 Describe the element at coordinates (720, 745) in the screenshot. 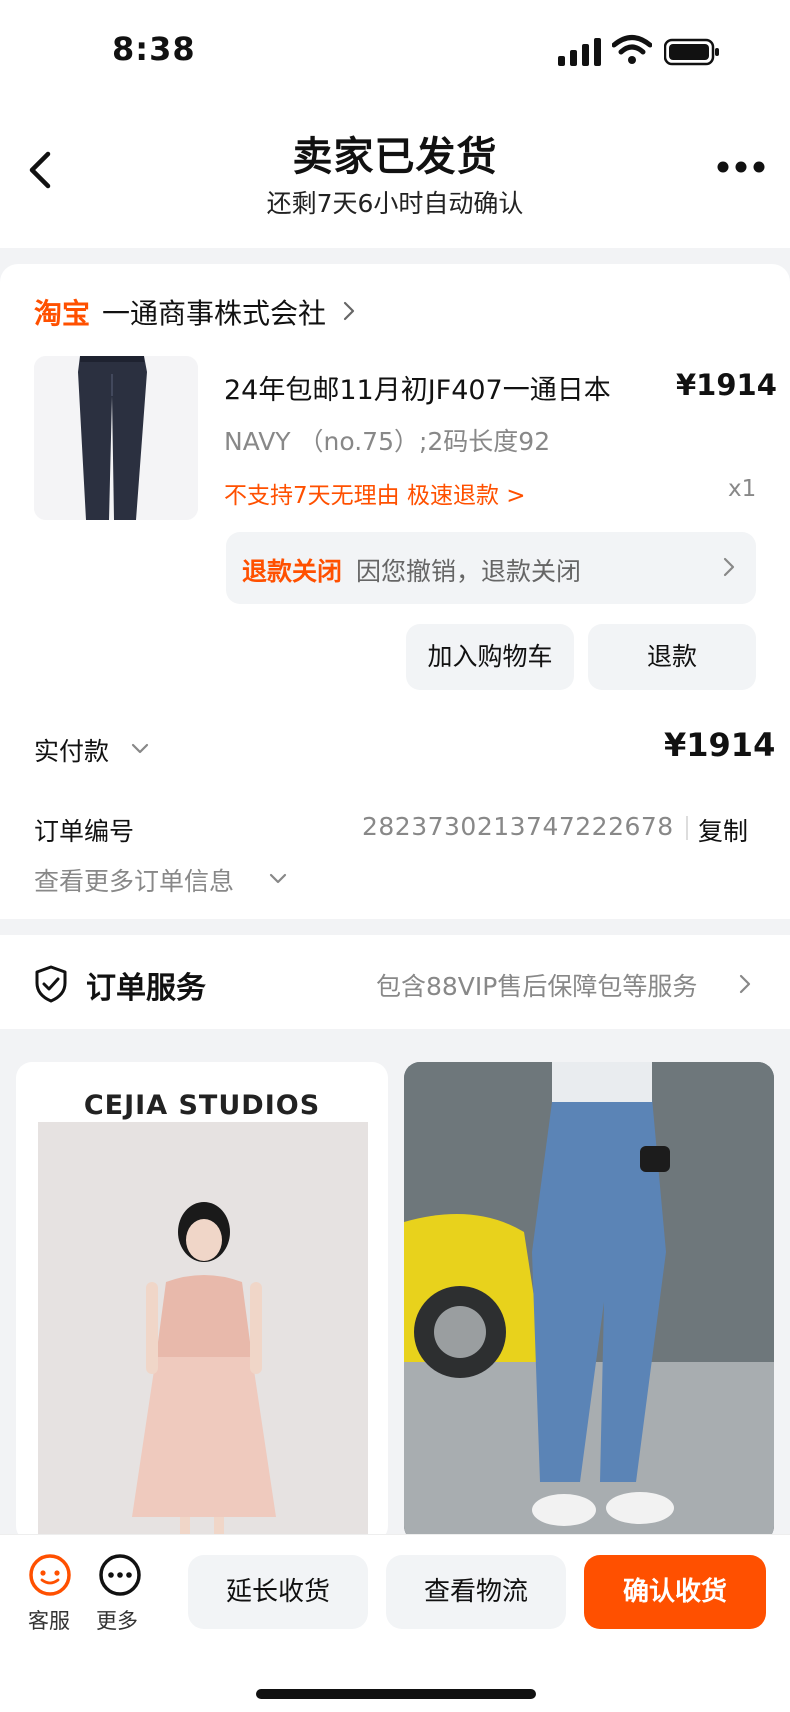

I see `paid-amount-value: ¥1914` at that location.